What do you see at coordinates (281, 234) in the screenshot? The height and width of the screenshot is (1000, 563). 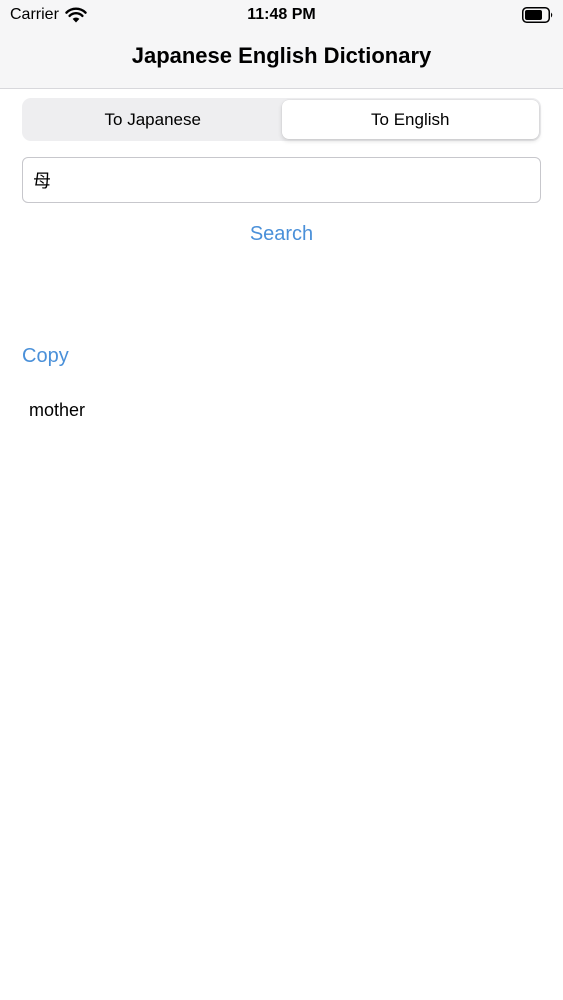 I see `search-button: Search` at bounding box center [281, 234].